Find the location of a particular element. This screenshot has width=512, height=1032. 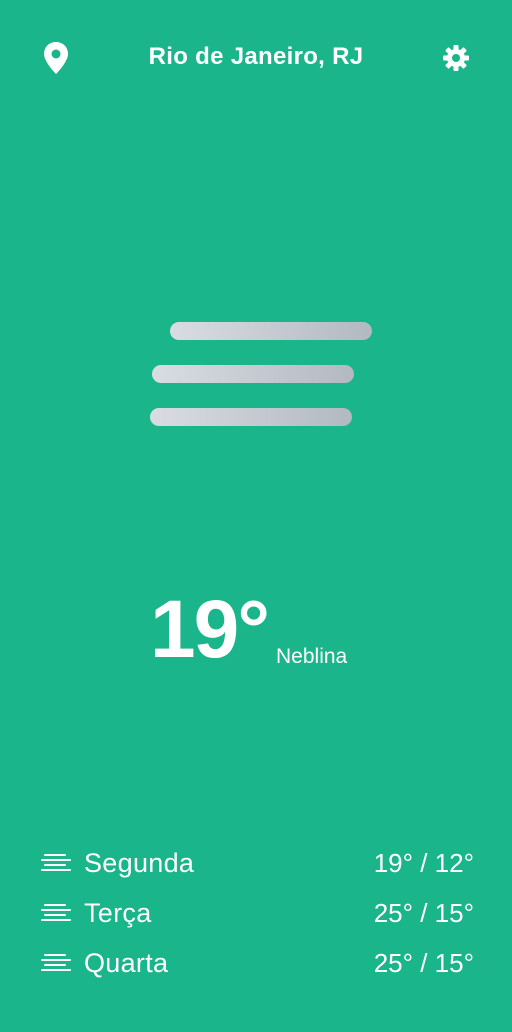

forecast-row-segunda: Segunda 19° / 12° is located at coordinates (257, 863).